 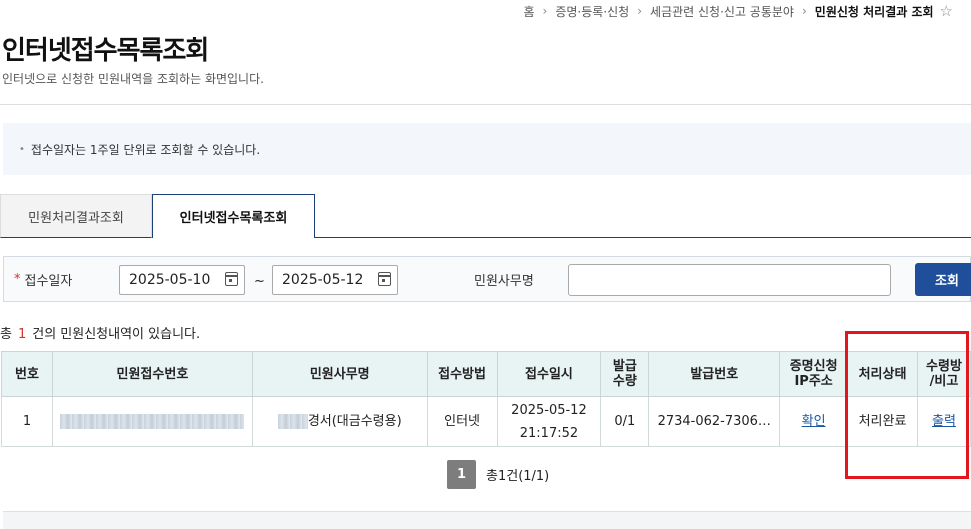 What do you see at coordinates (17, 279) in the screenshot?
I see `required-mark: *` at bounding box center [17, 279].